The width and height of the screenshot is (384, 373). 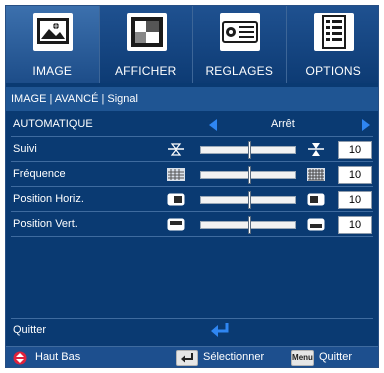 I want to click on tab-afficher: AFFICHER, so click(x=146, y=44).